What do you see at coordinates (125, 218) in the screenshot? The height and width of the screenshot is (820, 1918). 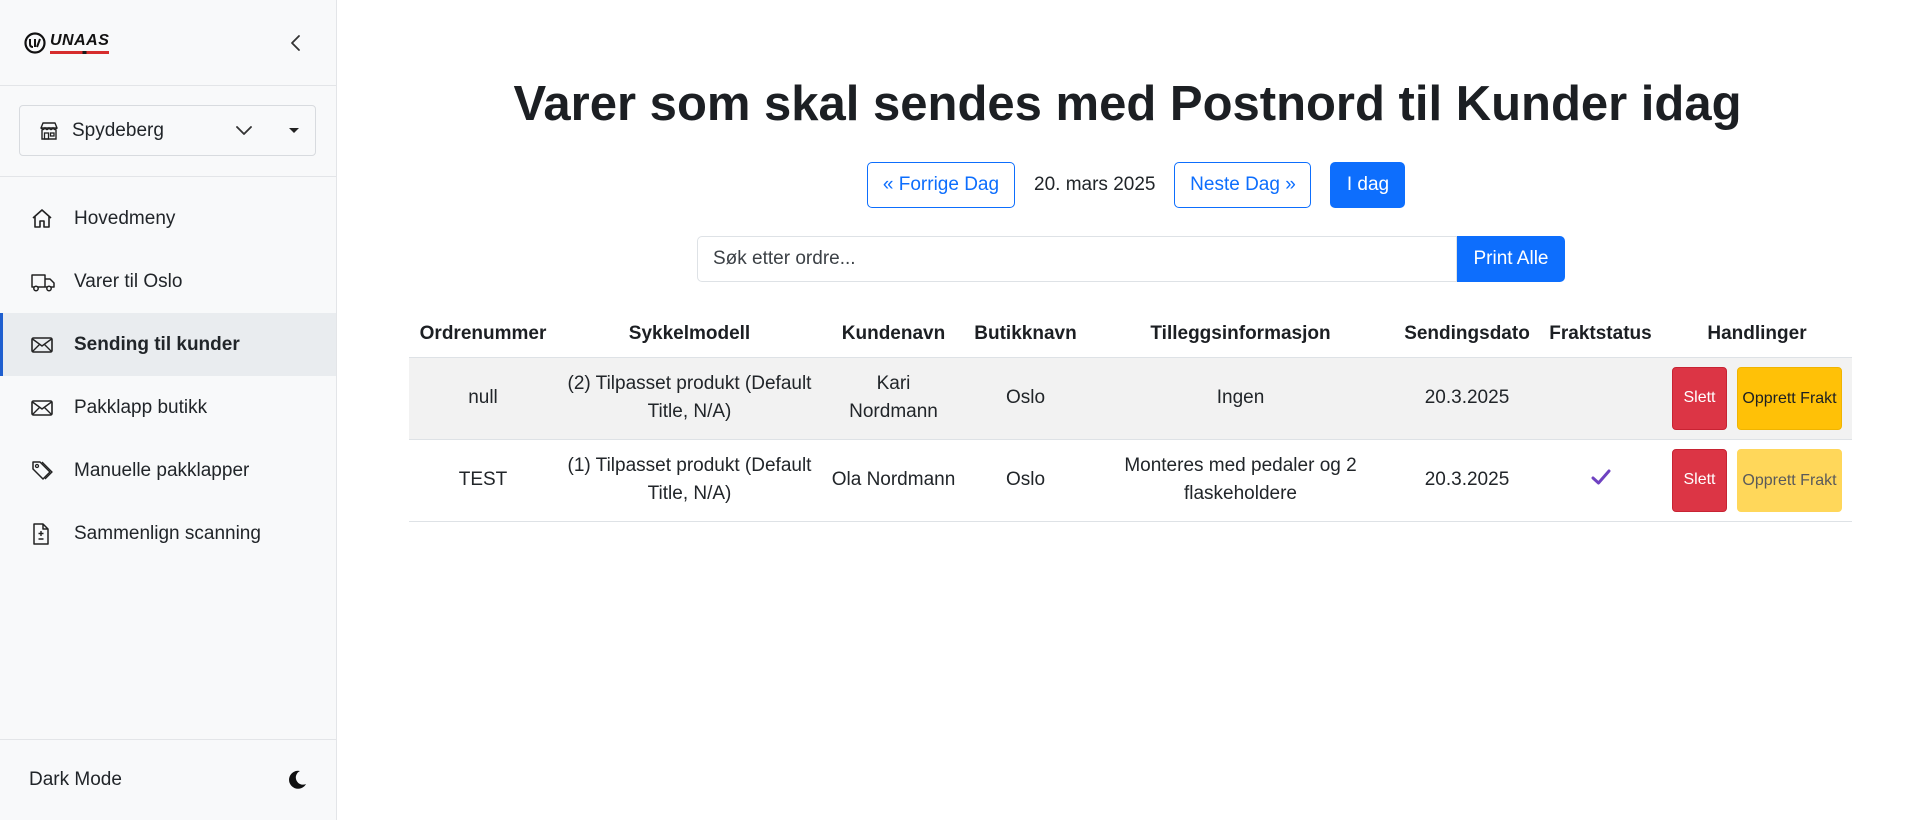 I see `sidebar-item-label: Hovedmeny` at bounding box center [125, 218].